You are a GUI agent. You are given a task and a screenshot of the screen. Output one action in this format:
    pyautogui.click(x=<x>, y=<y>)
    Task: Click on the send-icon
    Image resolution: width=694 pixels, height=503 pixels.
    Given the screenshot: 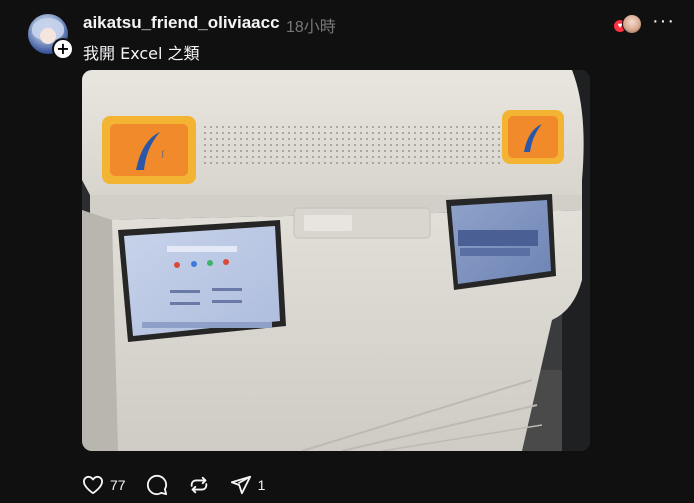 What is the action you would take?
    pyautogui.click(x=240, y=485)
    